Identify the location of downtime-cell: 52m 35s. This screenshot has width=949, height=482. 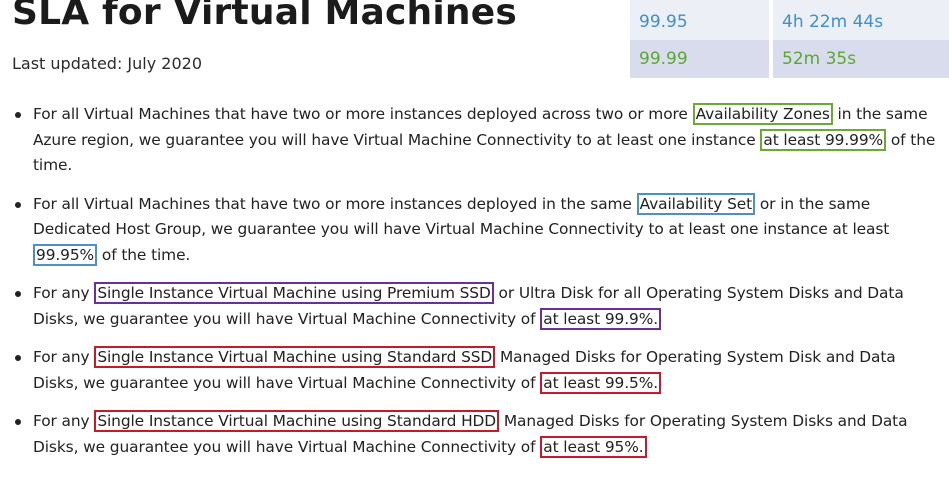
(859, 59).